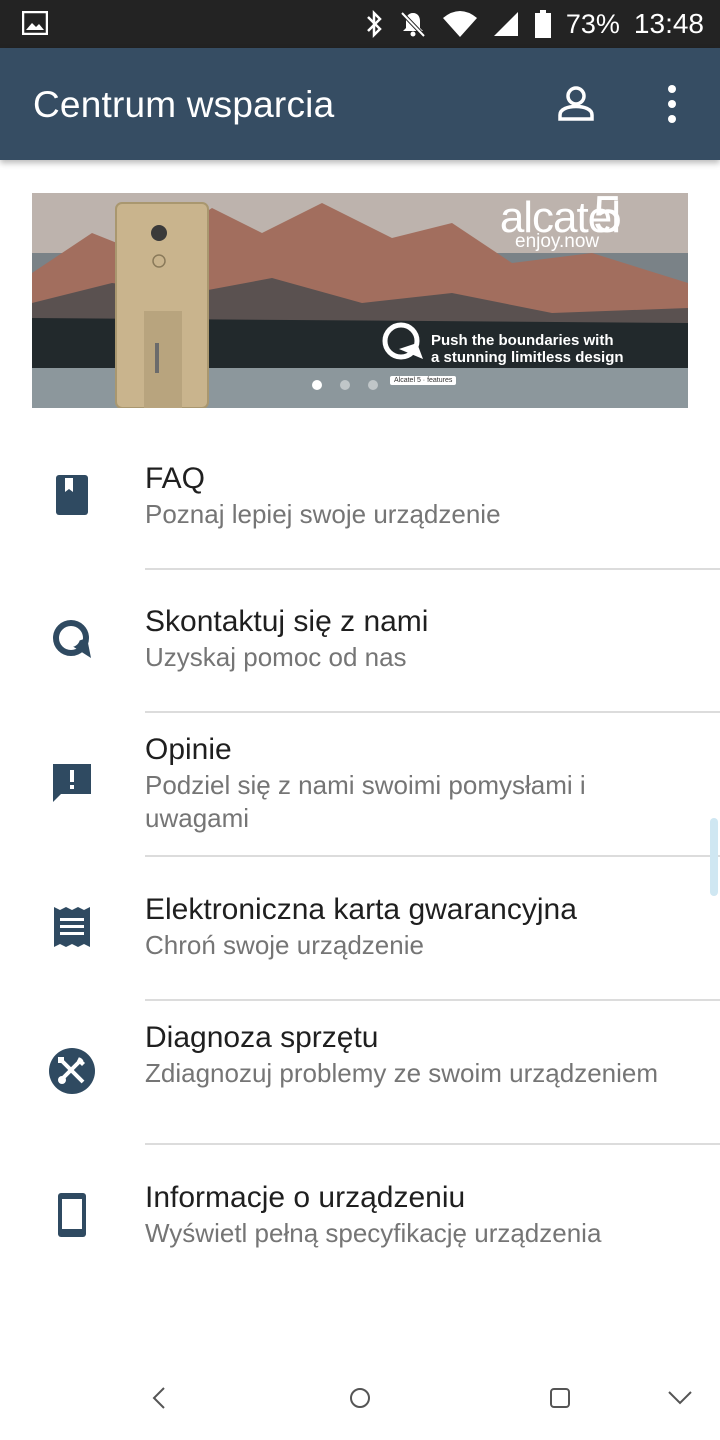 The width and height of the screenshot is (720, 1440). I want to click on back-icon, so click(160, 1398).